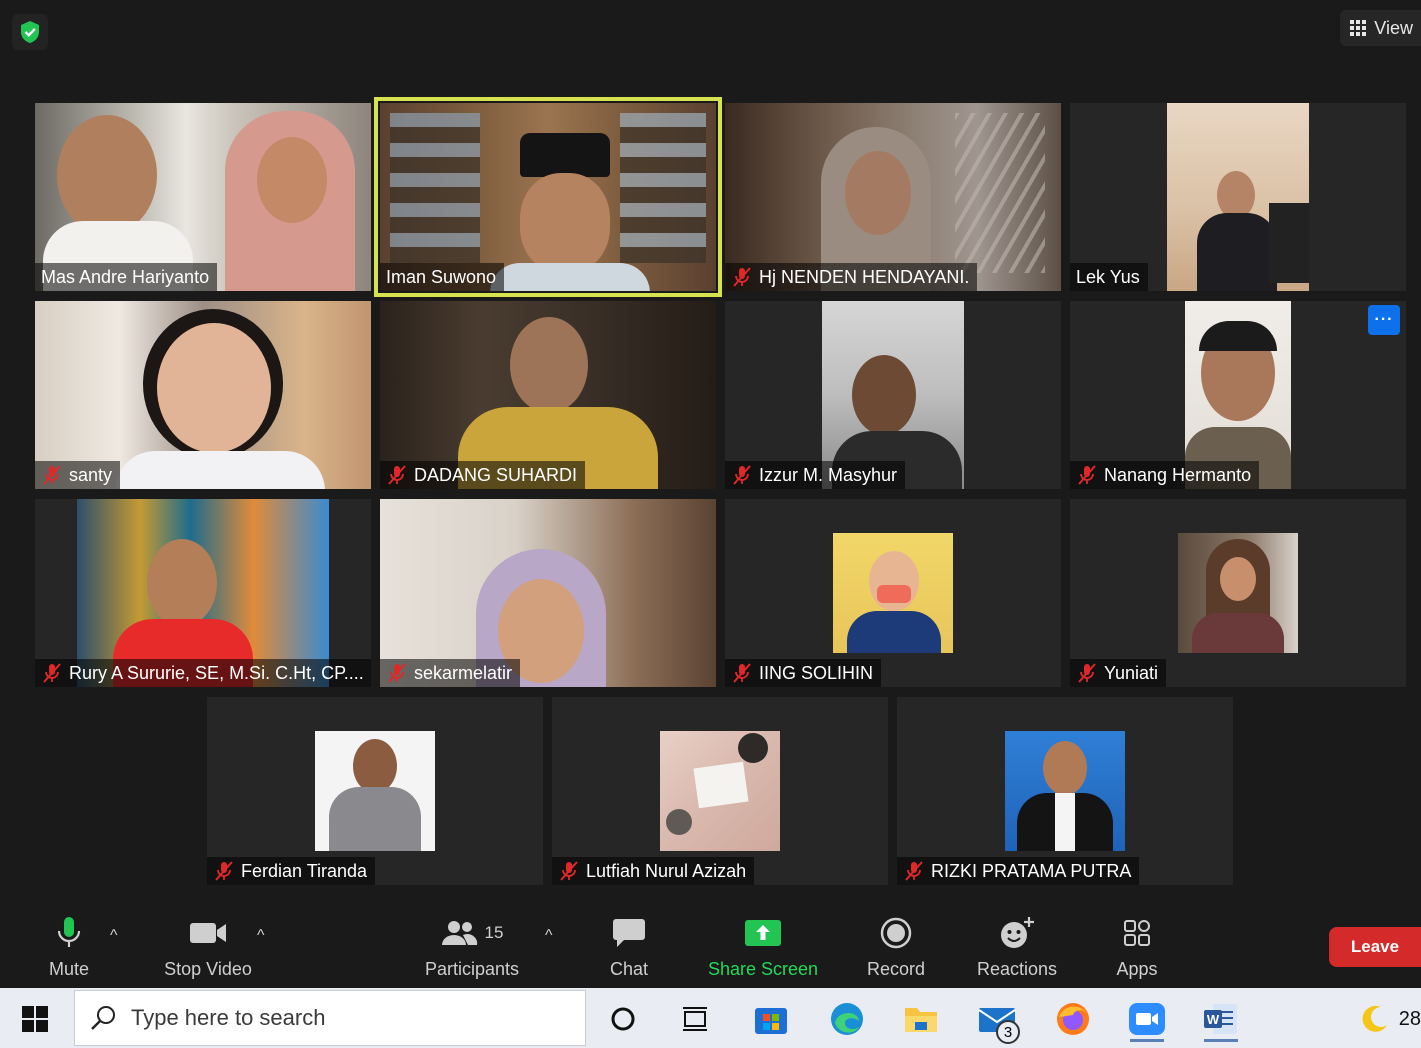 This screenshot has width=1421, height=1048. I want to click on taskbar-search-box: Type here to search, so click(330, 1018).